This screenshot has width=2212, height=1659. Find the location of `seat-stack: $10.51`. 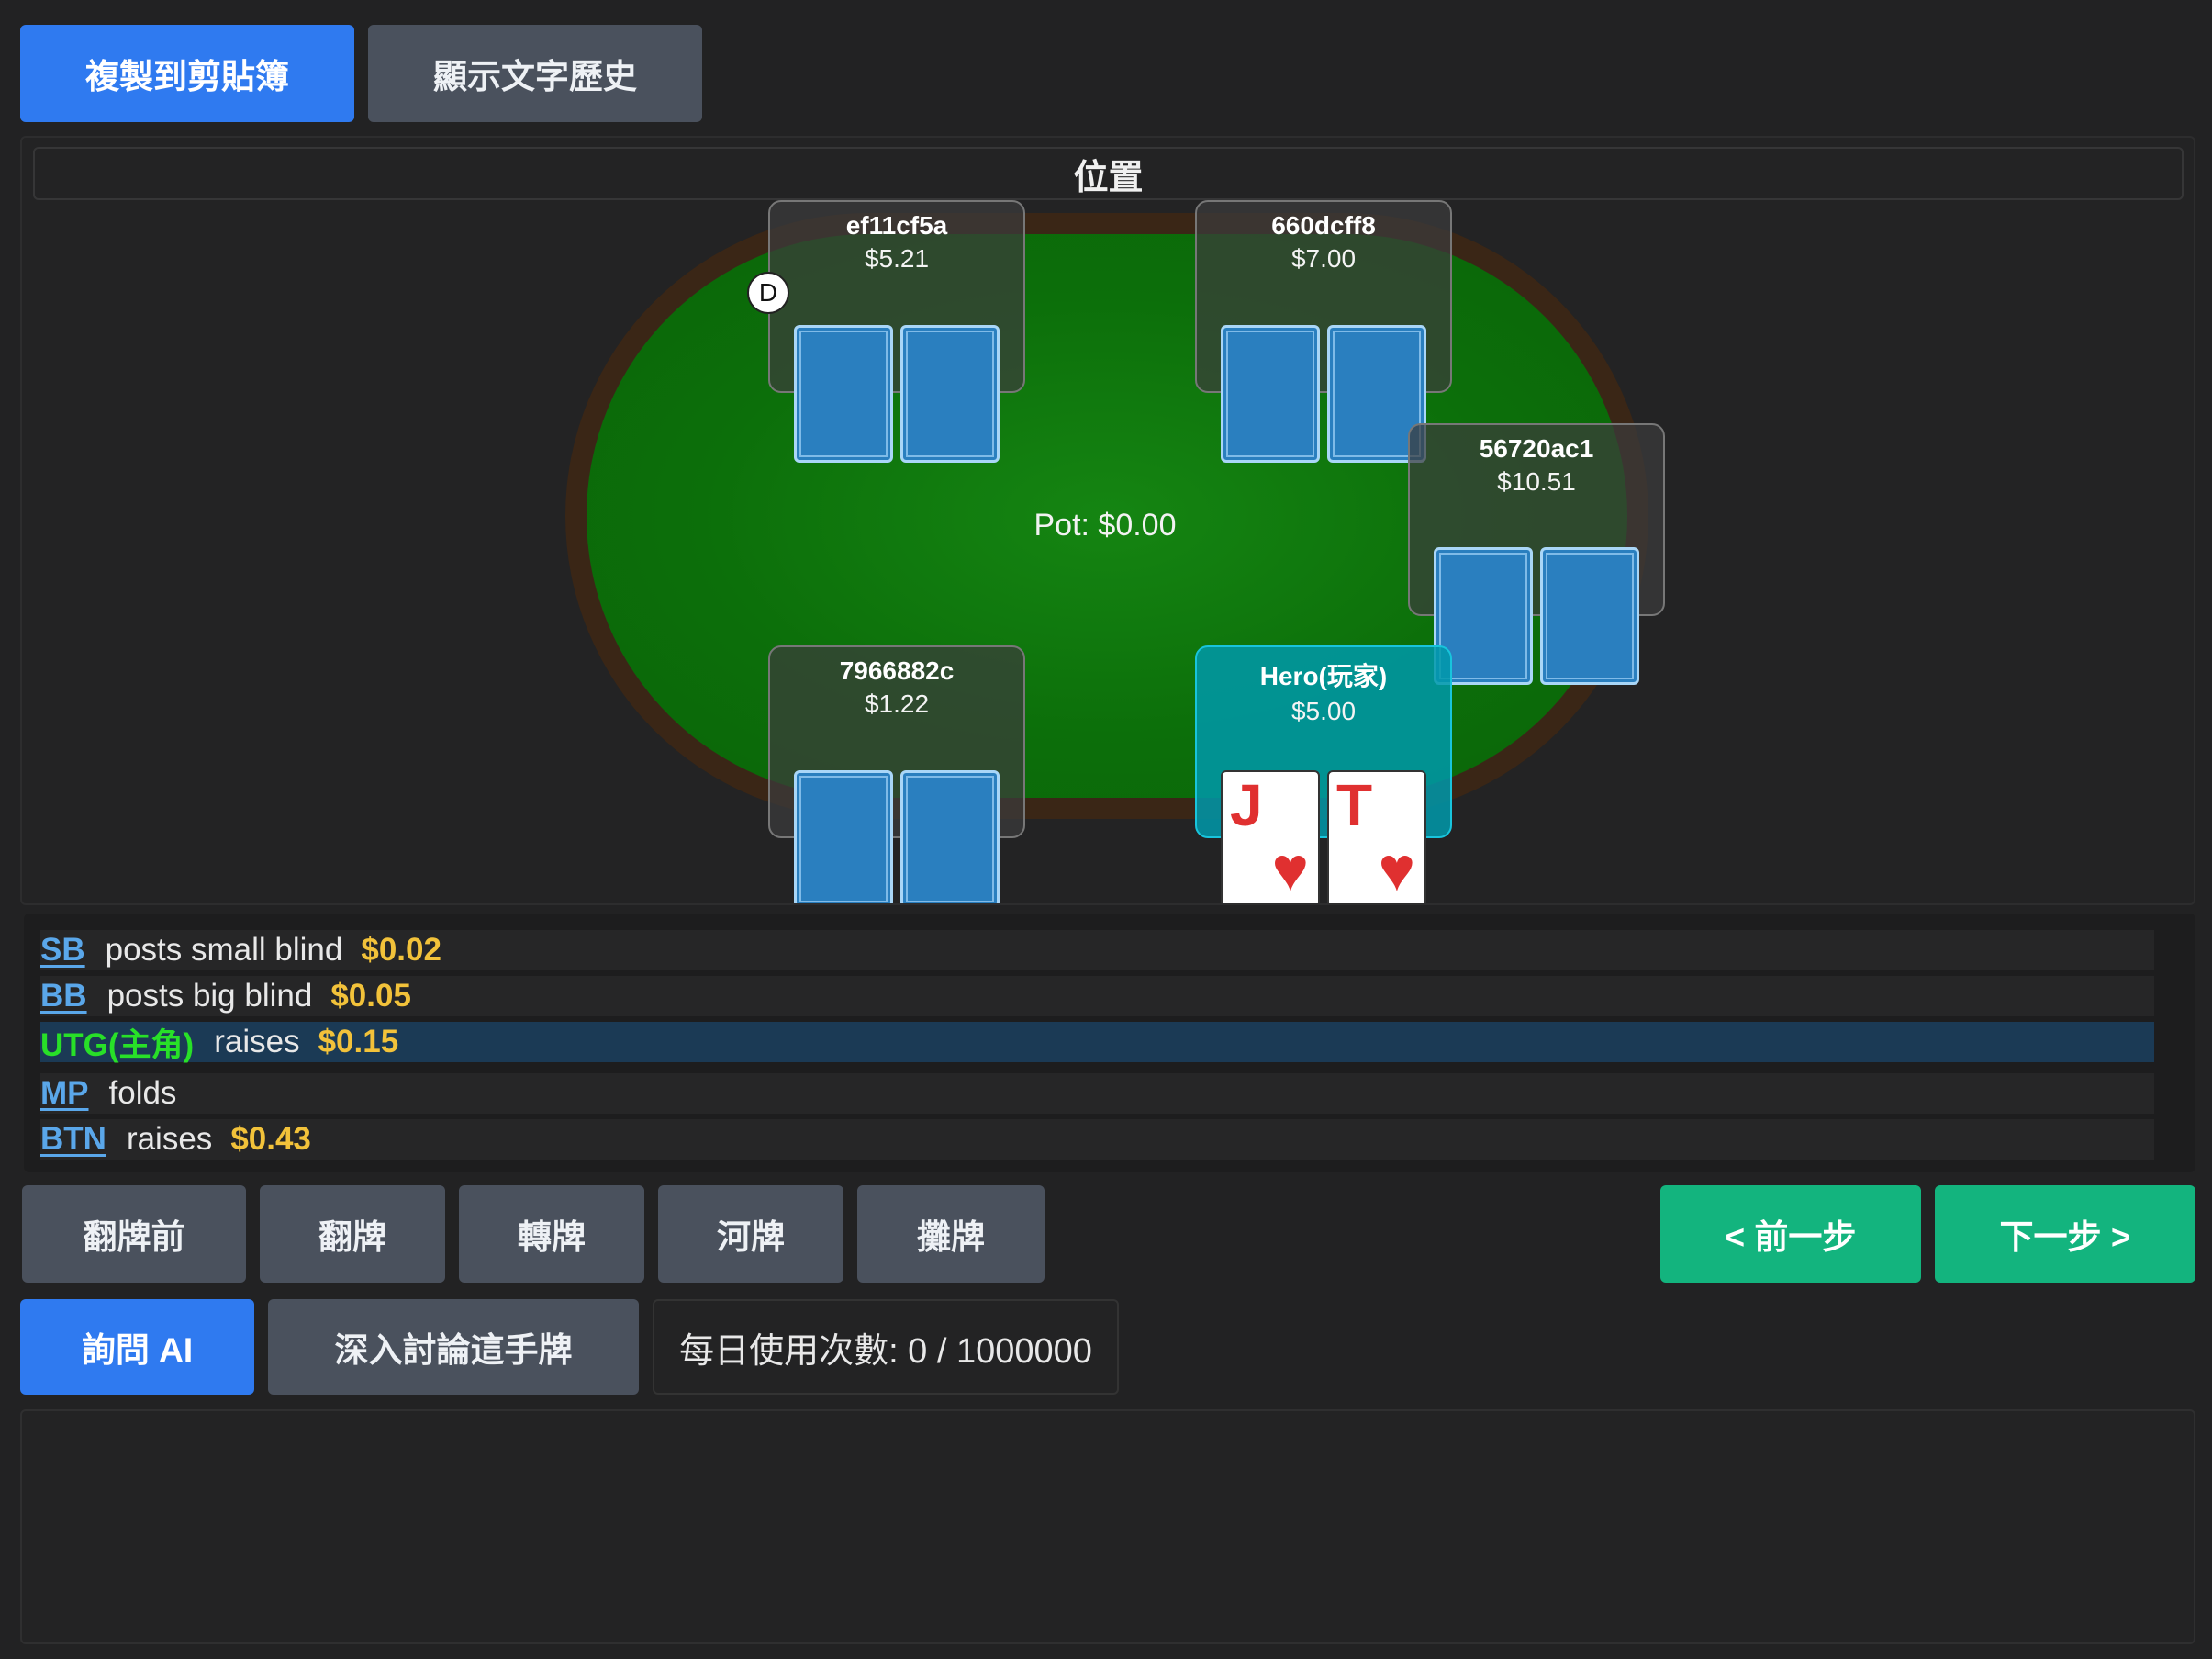

seat-stack: $10.51 is located at coordinates (1536, 481).